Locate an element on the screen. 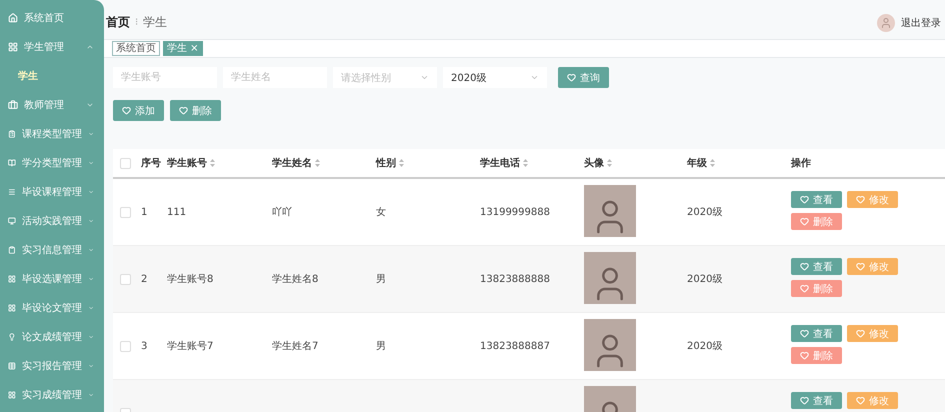  column-header: 学生账号 is located at coordinates (219, 163).